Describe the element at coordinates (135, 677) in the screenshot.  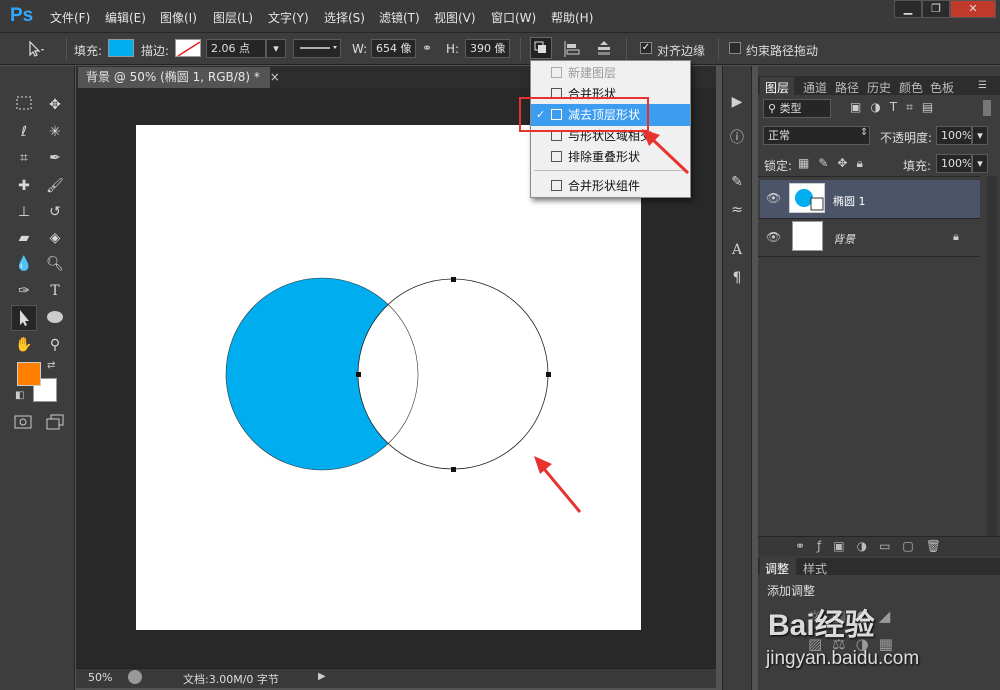
I see `status-info-icon` at that location.